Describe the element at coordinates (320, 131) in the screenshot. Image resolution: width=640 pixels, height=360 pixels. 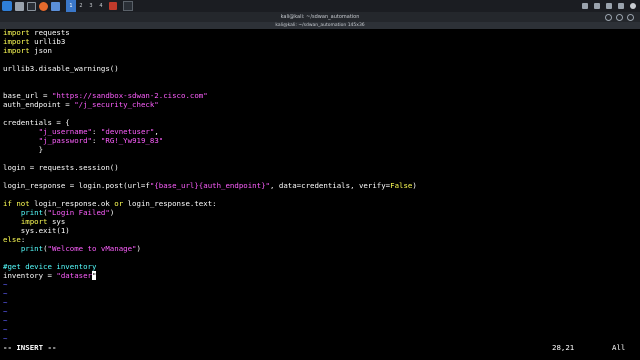
I see `code-line: "j_username": "devnetuser",` at that location.